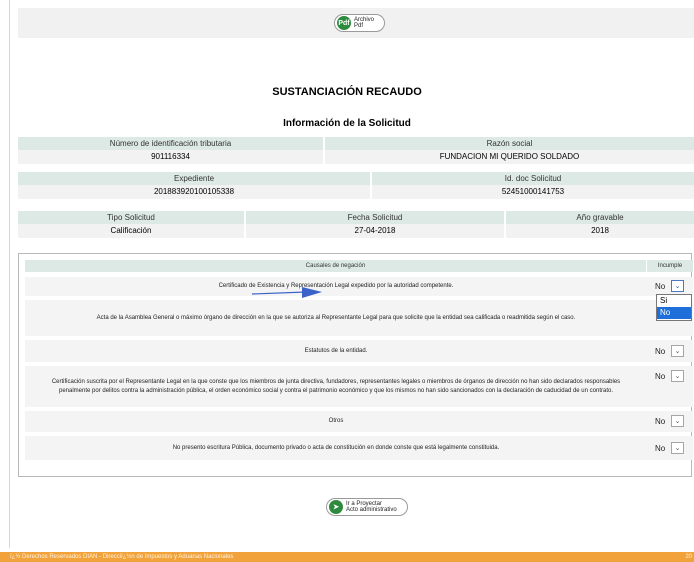 Image resolution: width=694 pixels, height=562 pixels. Describe the element at coordinates (670, 266) in the screenshot. I see `incumple-header-label: Incumple` at that location.